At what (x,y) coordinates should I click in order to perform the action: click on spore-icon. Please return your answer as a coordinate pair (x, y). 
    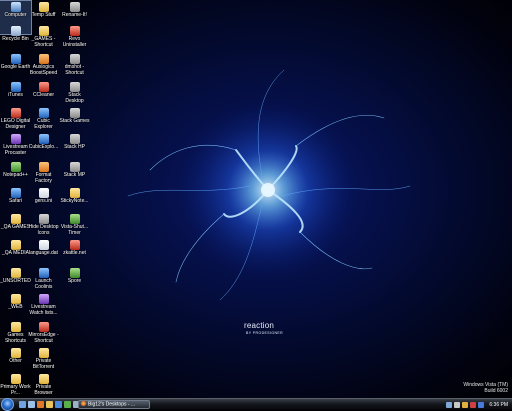
    Looking at the image, I should click on (74, 273).